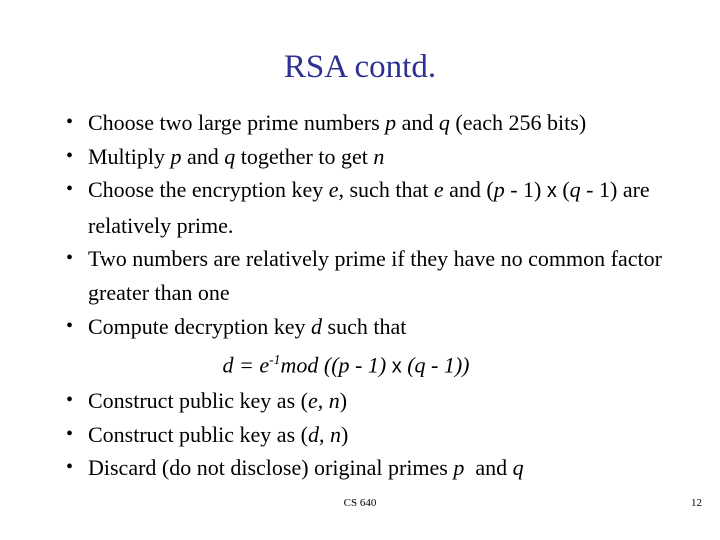 The height and width of the screenshot is (540, 720). Describe the element at coordinates (696, 503) in the screenshot. I see `footer-page-number: 12` at that location.